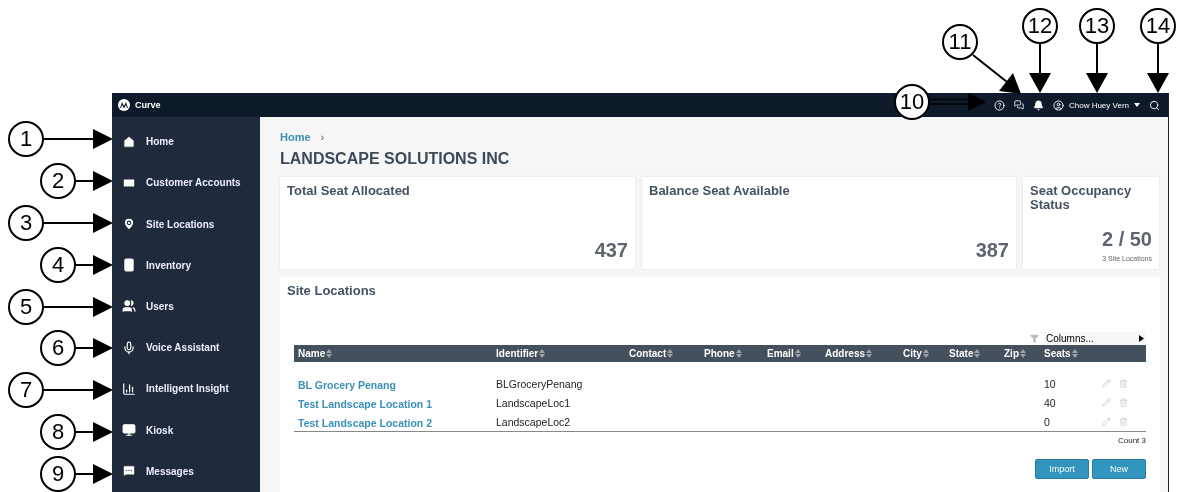 The image size is (1177, 492). I want to click on filter-icon, so click(1034, 338).